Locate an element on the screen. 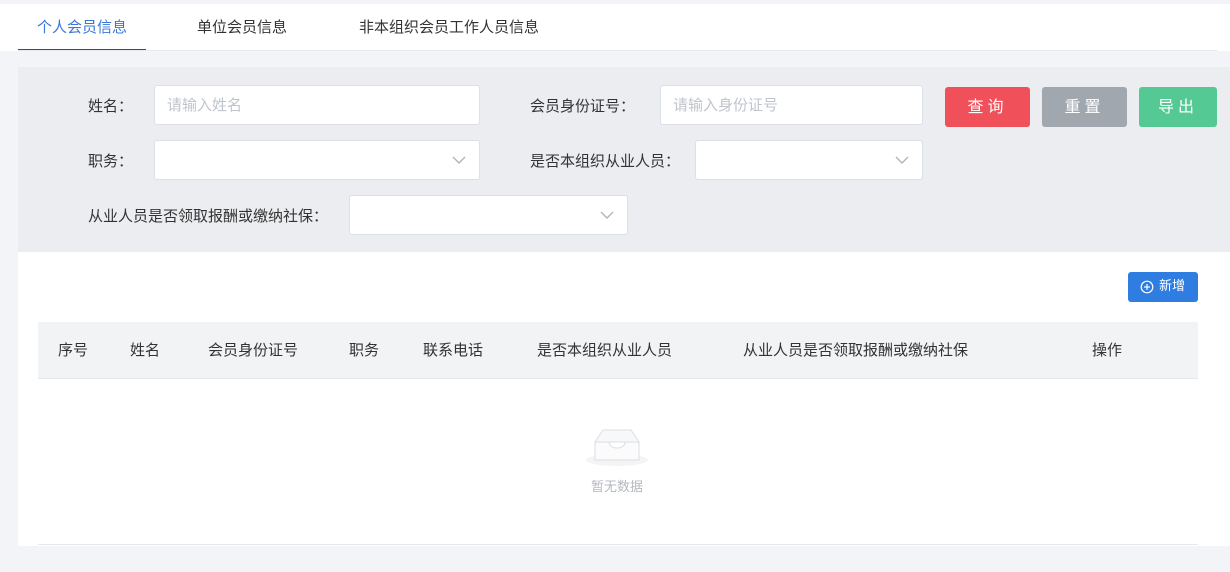 The width and height of the screenshot is (1230, 572). social-security-label: 从业人员是否领取报酬或缴纳社保： is located at coordinates (208, 216).